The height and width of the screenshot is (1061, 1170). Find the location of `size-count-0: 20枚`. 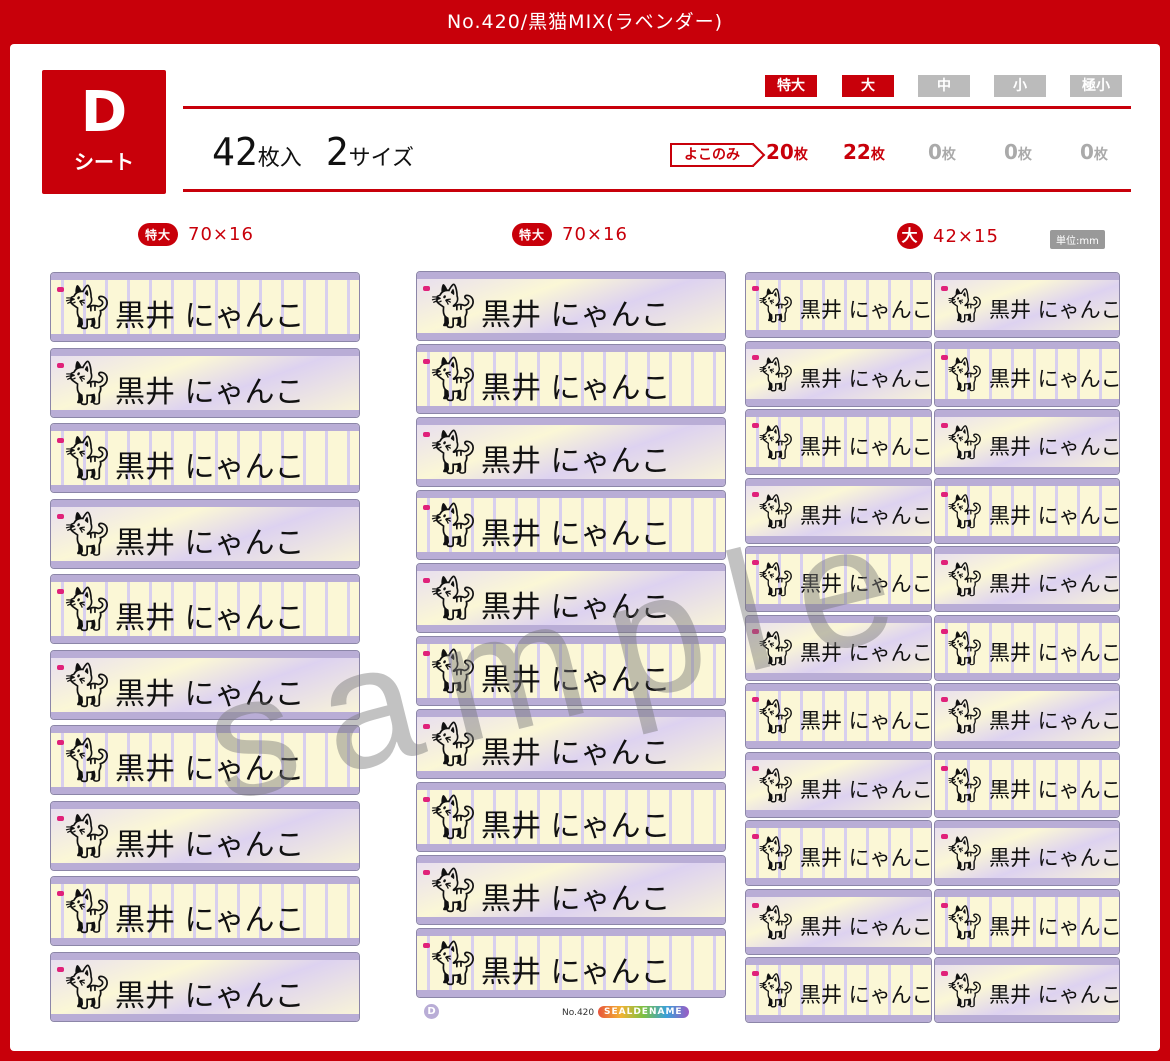

size-count-0: 20枚 is located at coordinates (787, 152).